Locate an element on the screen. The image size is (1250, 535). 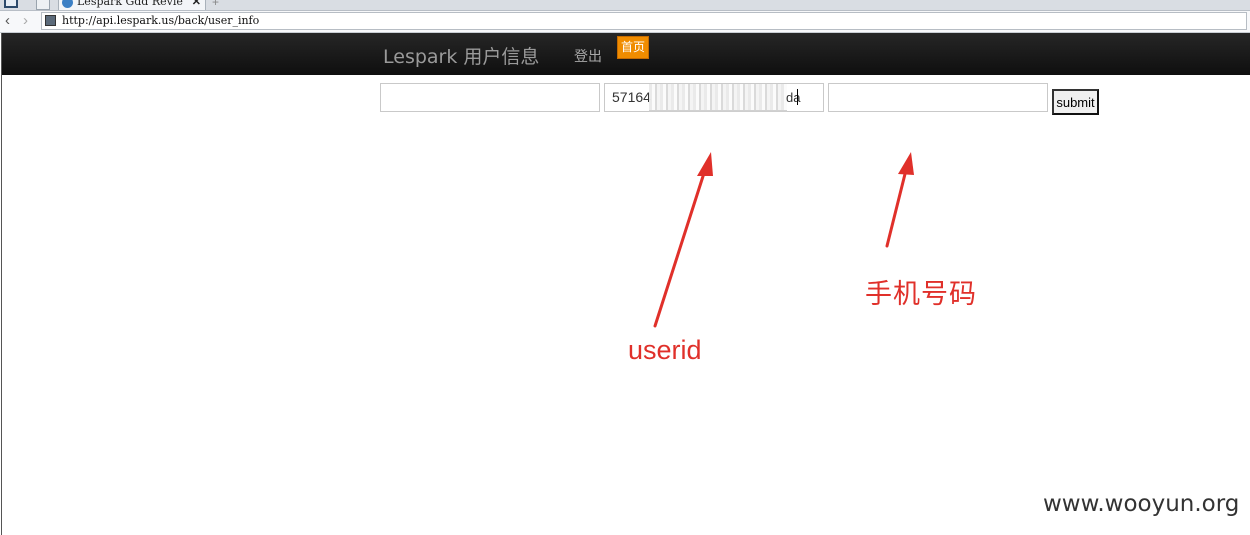
blank-tab-icon is located at coordinates (43, 5).